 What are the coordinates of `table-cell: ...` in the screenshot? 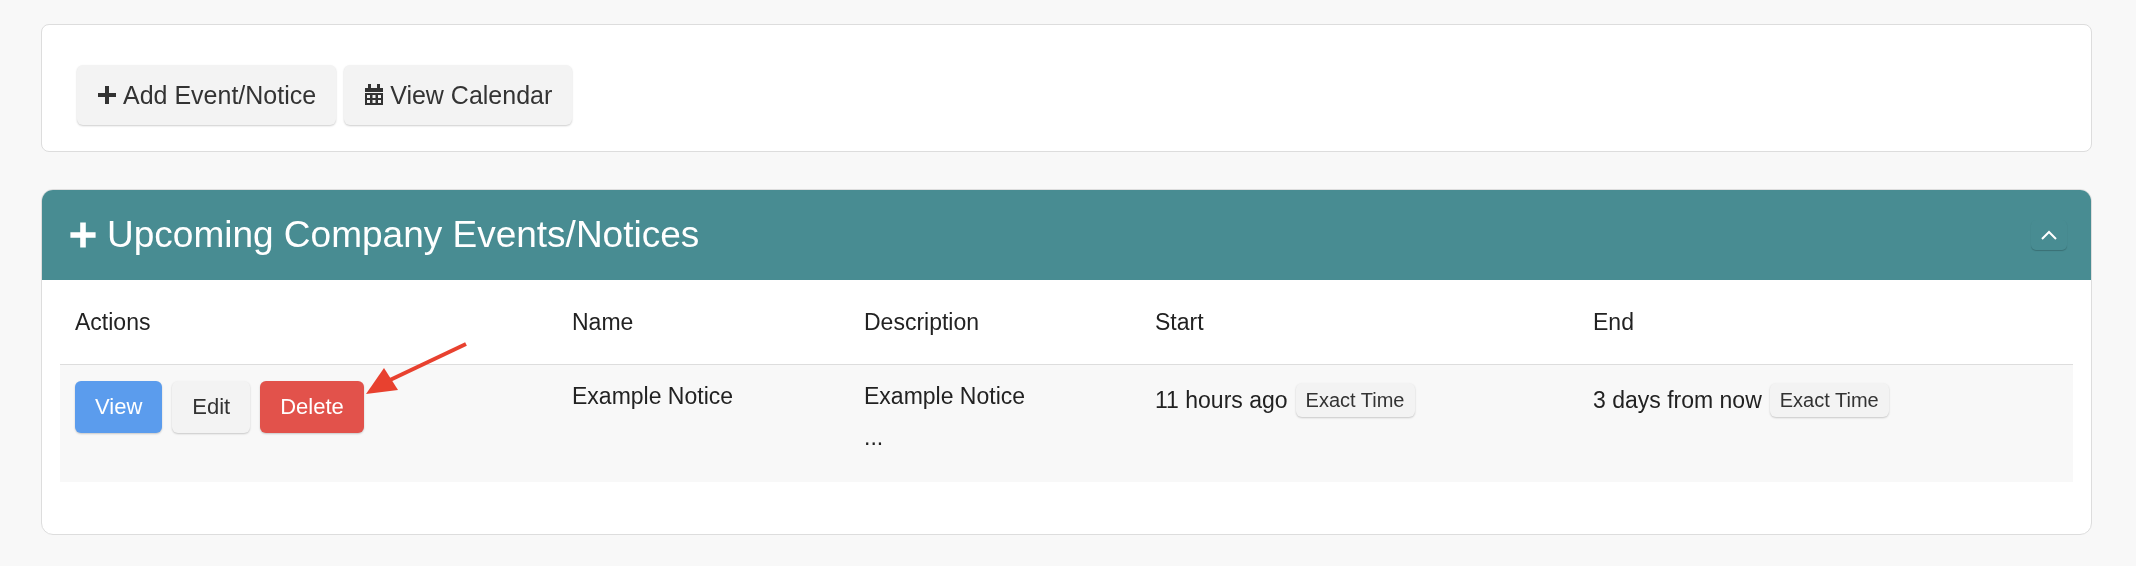 It's located at (874, 437).